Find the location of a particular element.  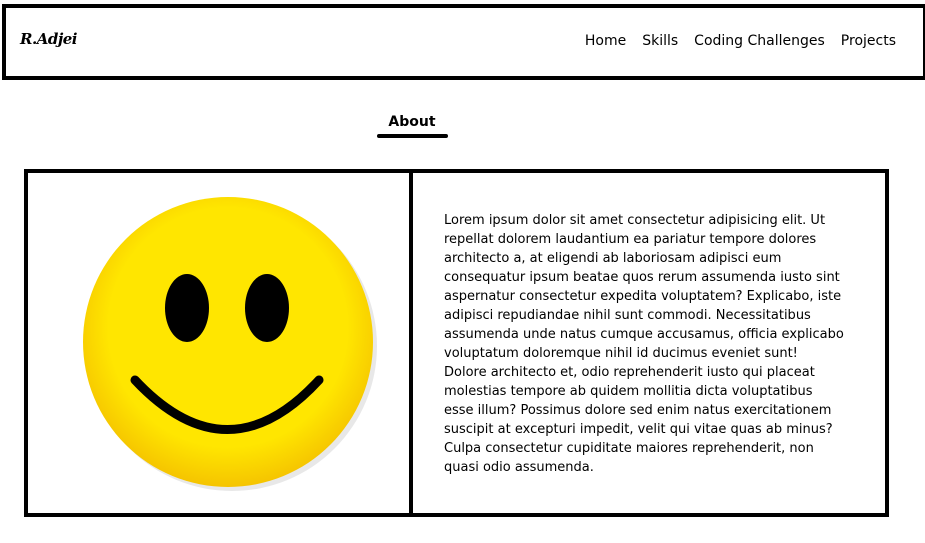

nav-link-coding-challenges: Coding Challenges is located at coordinates (759, 41).